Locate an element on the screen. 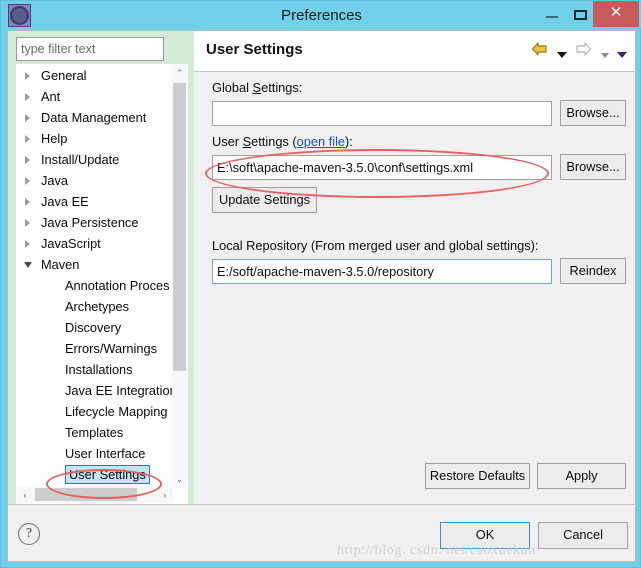 This screenshot has height=568, width=641. tree-item-archetypes: Archetypes is located at coordinates (95, 306).